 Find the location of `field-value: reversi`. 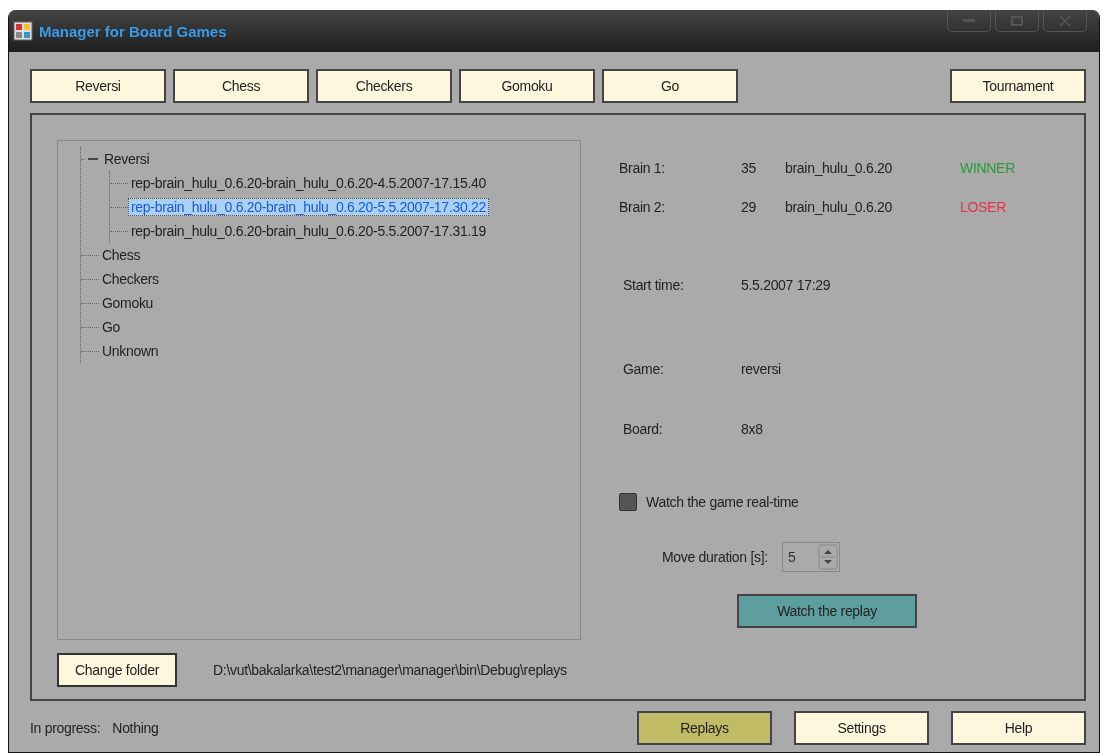

field-value: reversi is located at coordinates (761, 369).